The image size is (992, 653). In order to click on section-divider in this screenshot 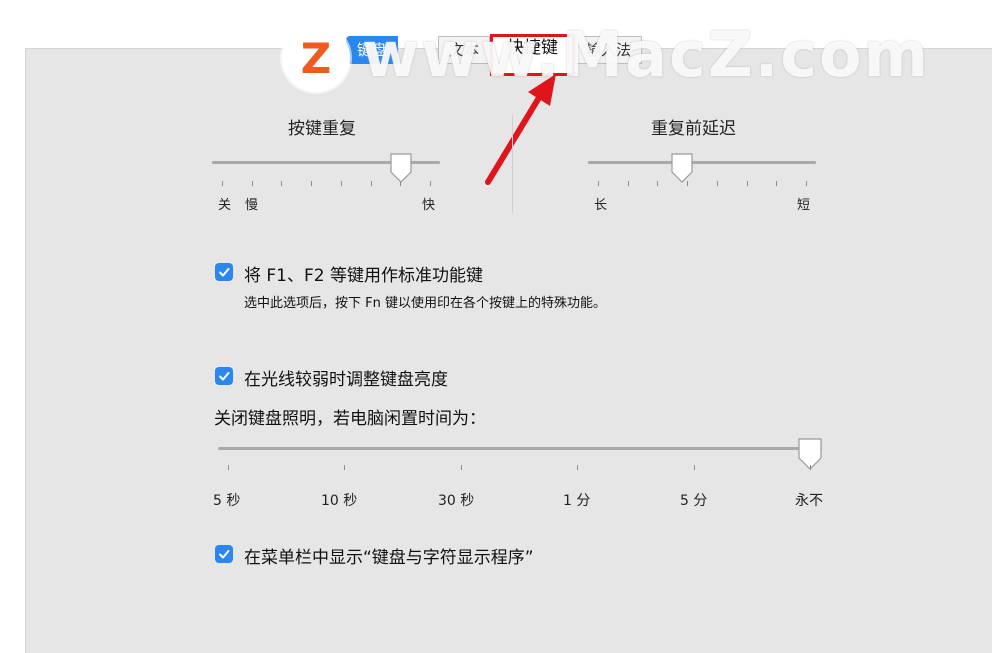, I will do `click(512, 164)`.